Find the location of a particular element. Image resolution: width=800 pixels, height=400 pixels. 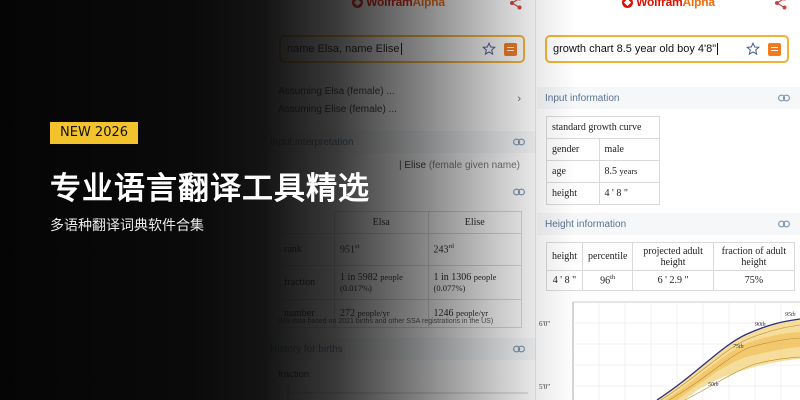

new-badge: NEW 2026 is located at coordinates (94, 133).